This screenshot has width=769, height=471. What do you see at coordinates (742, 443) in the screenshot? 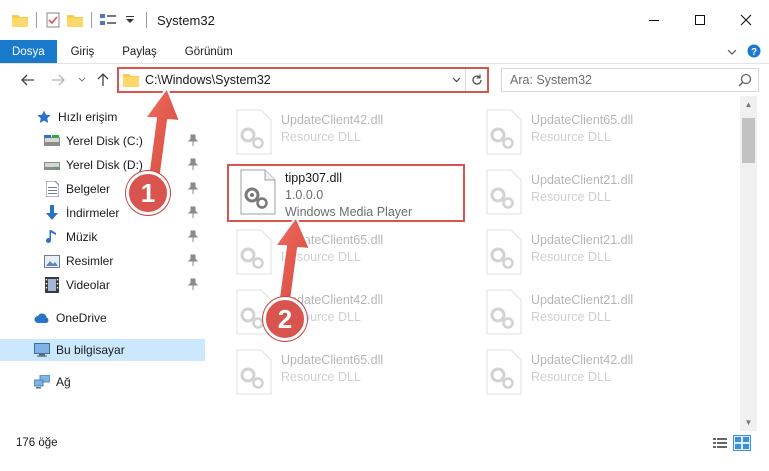
I see `tiles-view-icon` at bounding box center [742, 443].